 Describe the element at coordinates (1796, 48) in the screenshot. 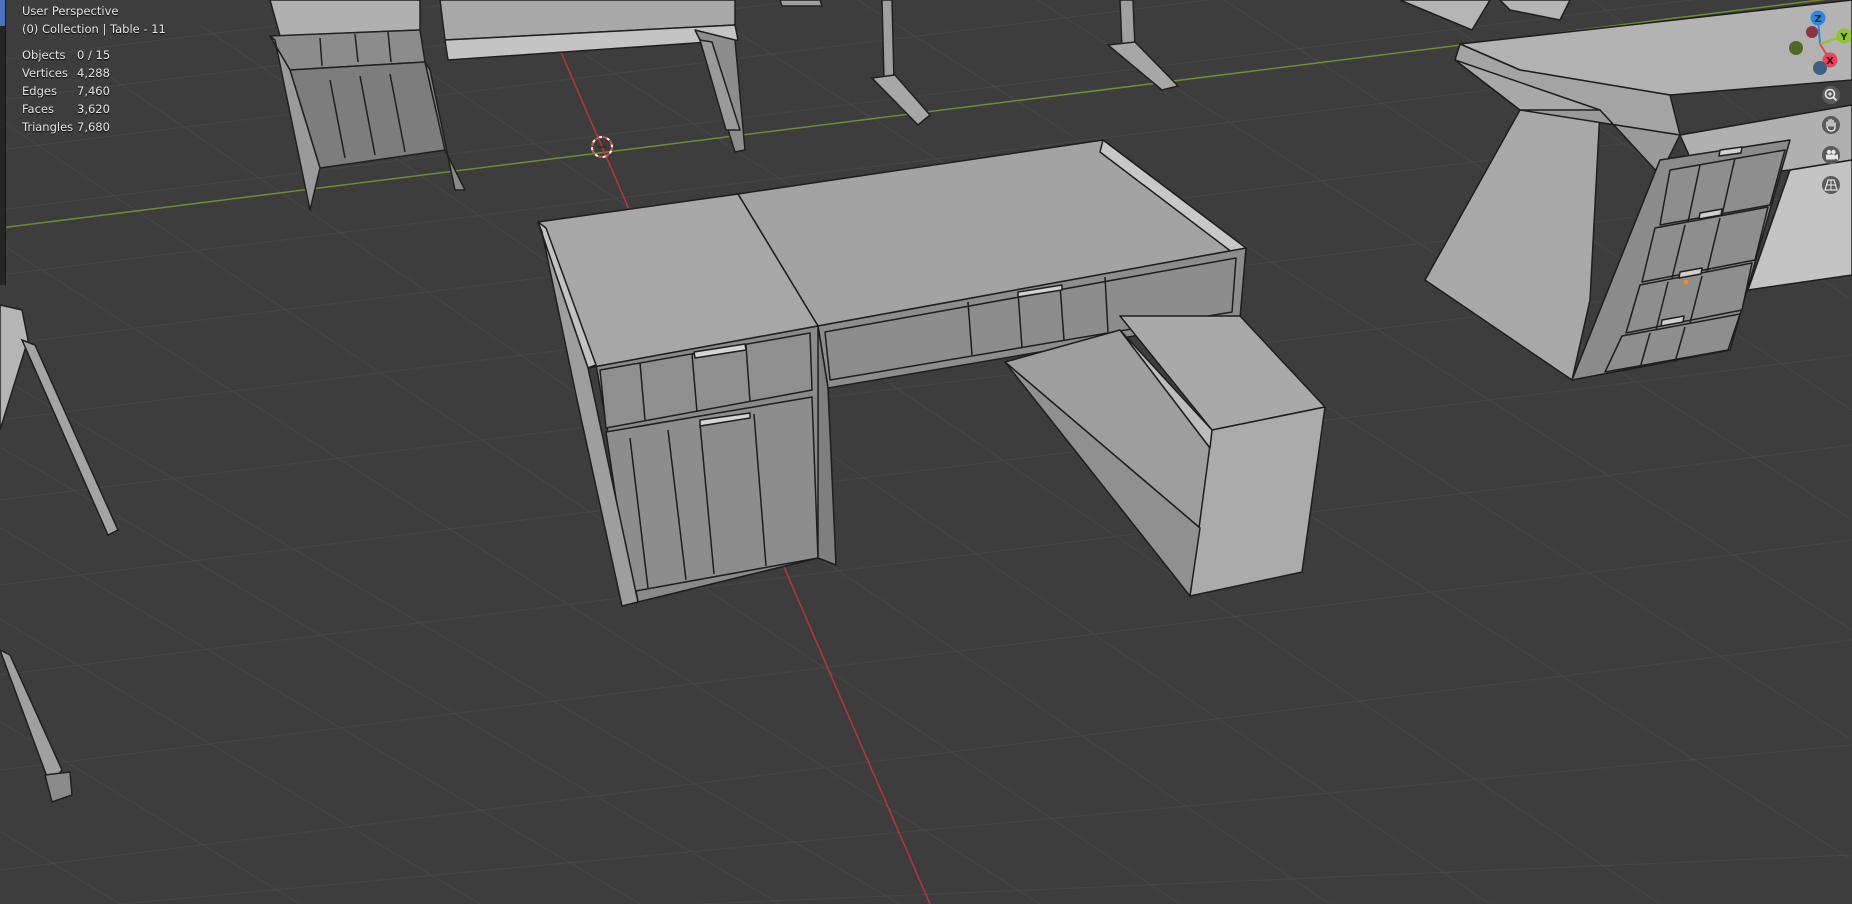

I see `gizmo-neg-y` at that location.